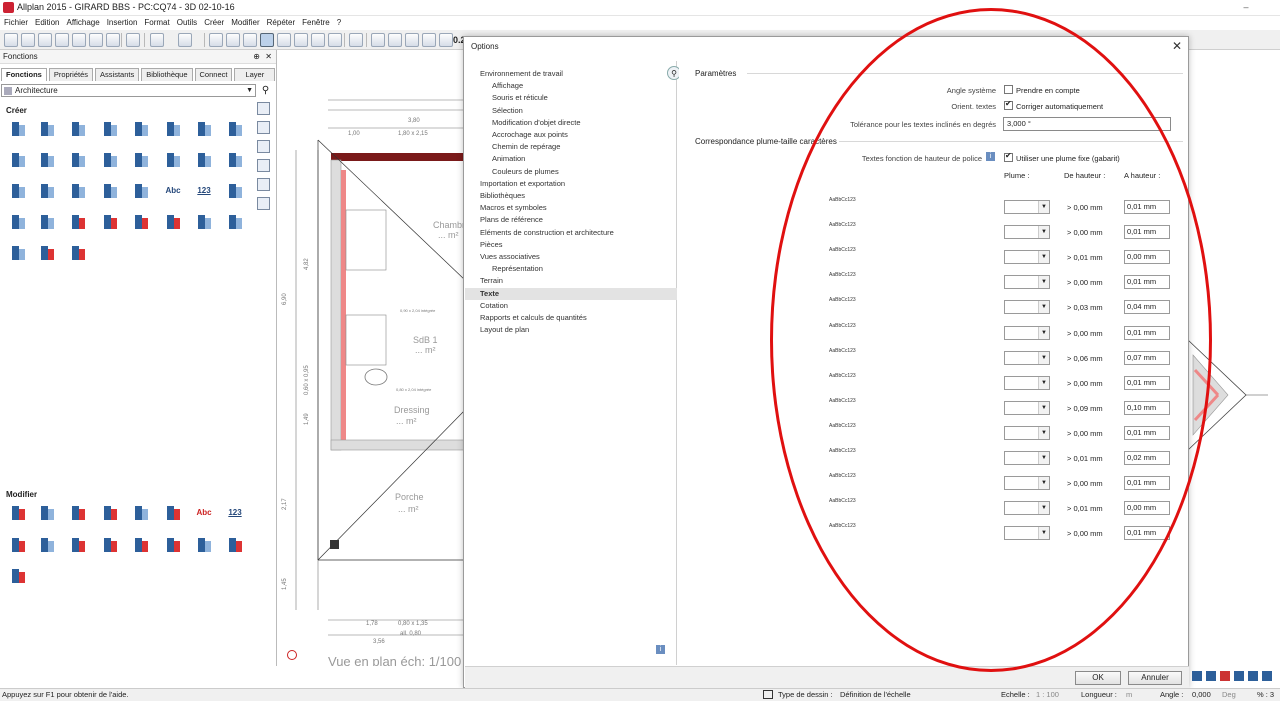 Image resolution: width=1280 pixels, height=701 pixels. I want to click on tab-assistants: Assistants, so click(117, 74).